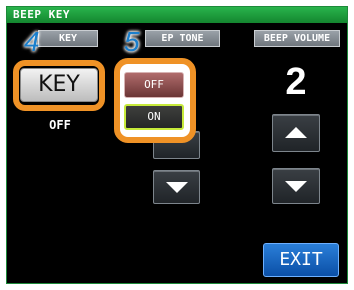 This screenshot has height=290, width=354. I want to click on tone-on-button: ON, so click(154, 117).